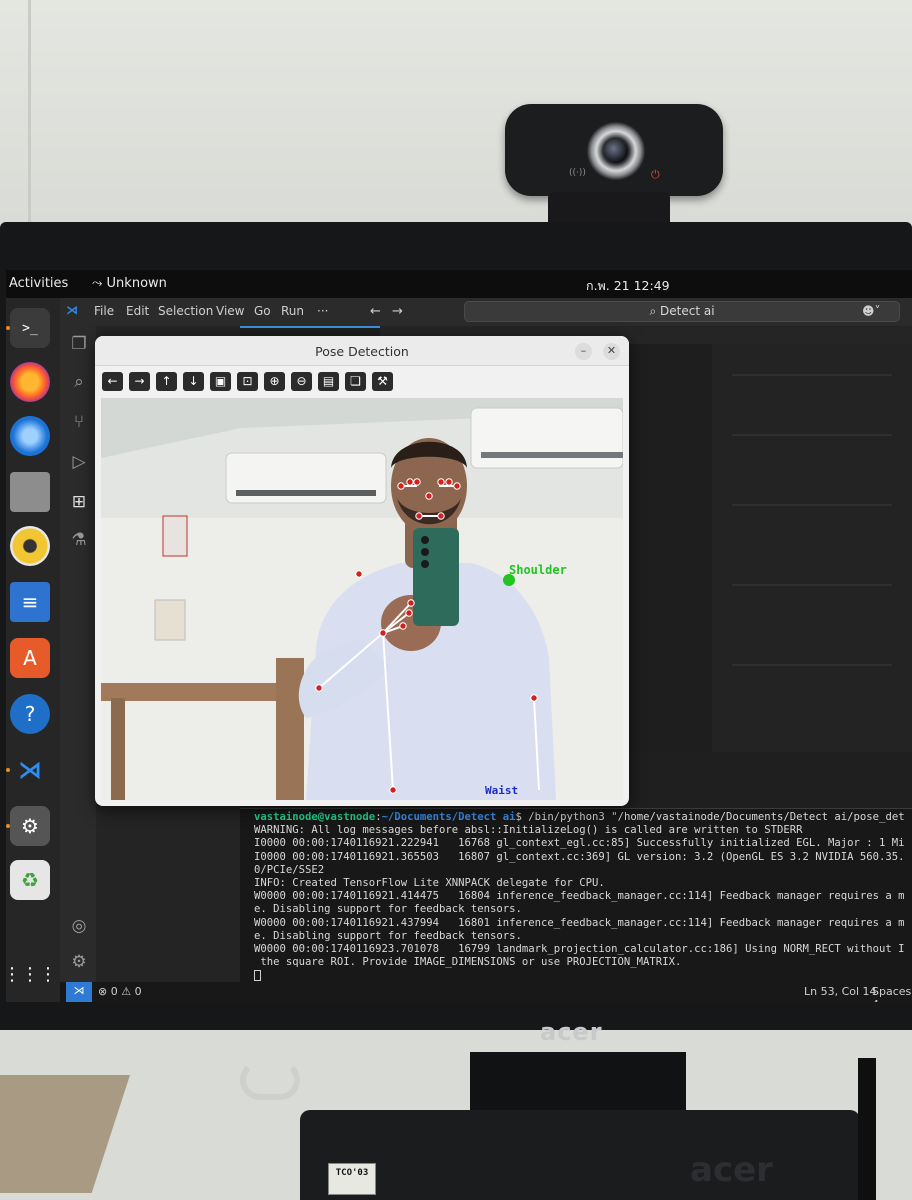  Describe the element at coordinates (301, 381) in the screenshot. I see `zoom-out-icon: ⊖` at that location.